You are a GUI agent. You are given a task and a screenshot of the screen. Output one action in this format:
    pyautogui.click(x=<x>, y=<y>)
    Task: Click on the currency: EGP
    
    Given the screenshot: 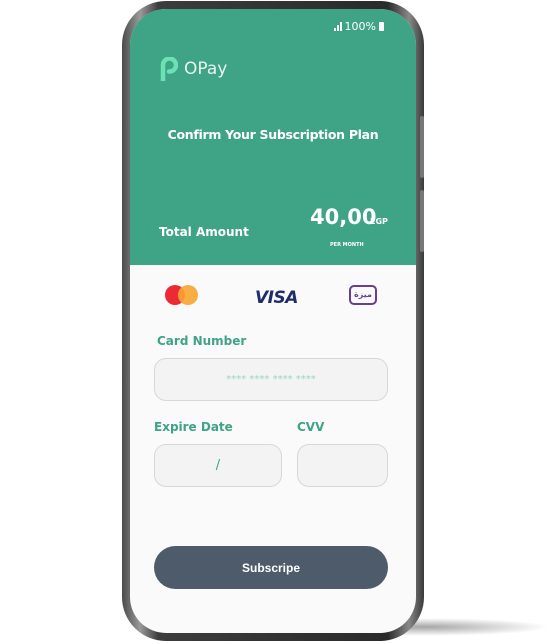 What is the action you would take?
    pyautogui.click(x=379, y=221)
    